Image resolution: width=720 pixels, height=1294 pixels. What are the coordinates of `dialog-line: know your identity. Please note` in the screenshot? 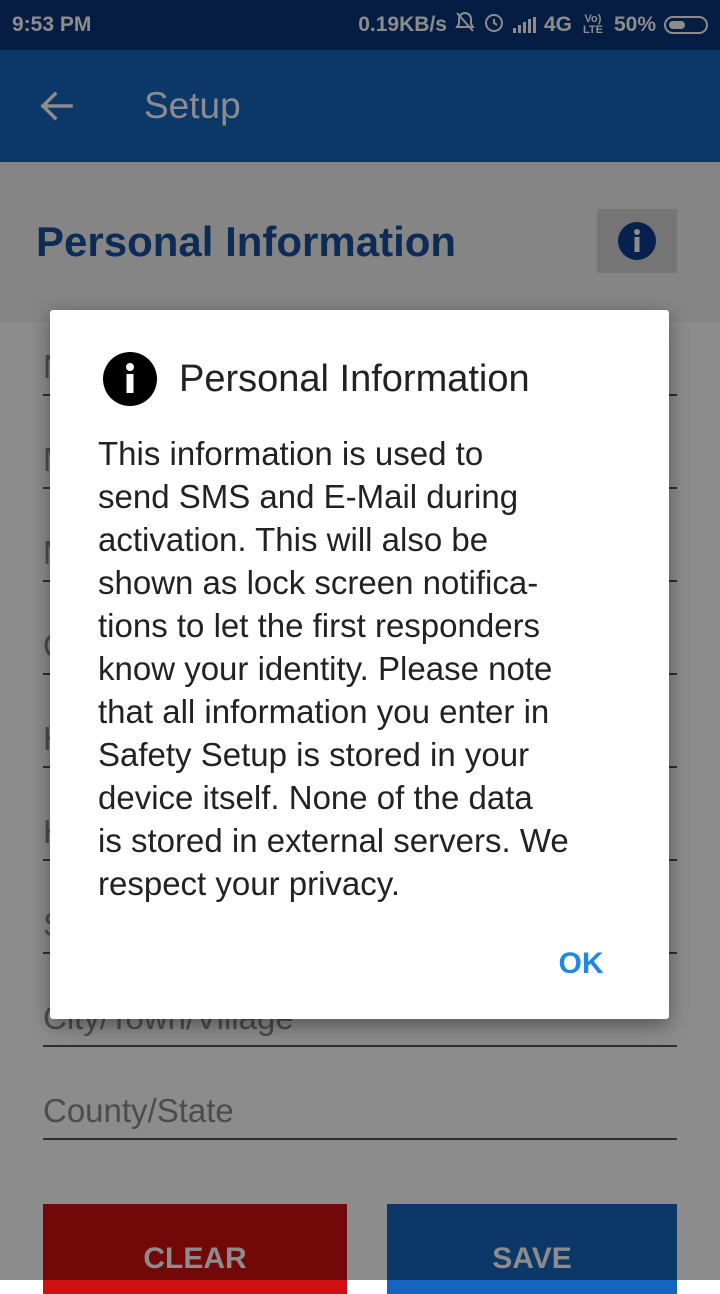 It's located at (325, 668).